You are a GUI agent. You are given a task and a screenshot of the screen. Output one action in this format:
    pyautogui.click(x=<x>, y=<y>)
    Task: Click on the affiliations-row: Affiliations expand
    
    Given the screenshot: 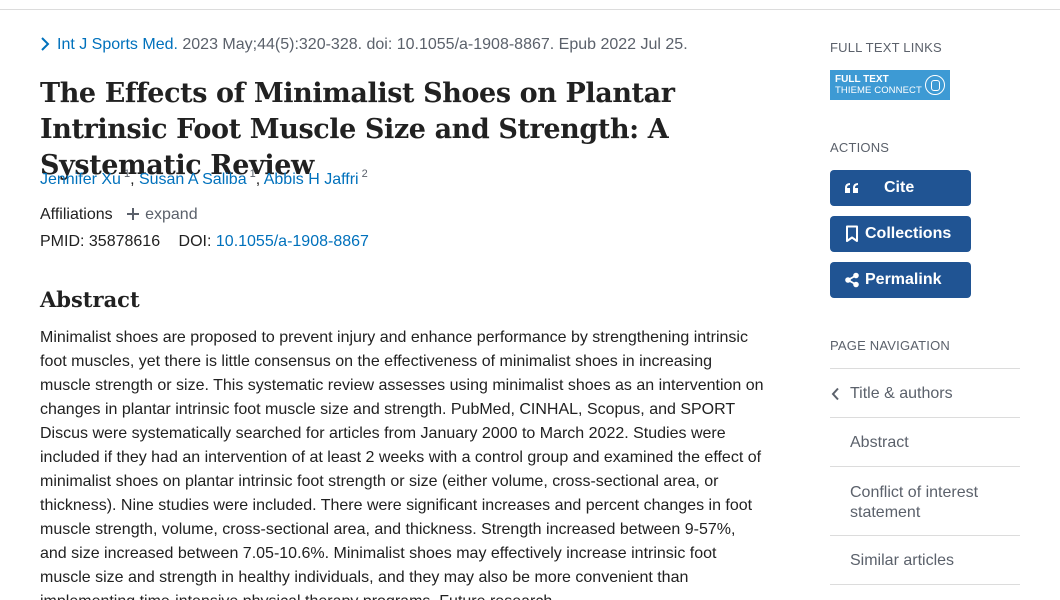 What is the action you would take?
    pyautogui.click(x=119, y=215)
    